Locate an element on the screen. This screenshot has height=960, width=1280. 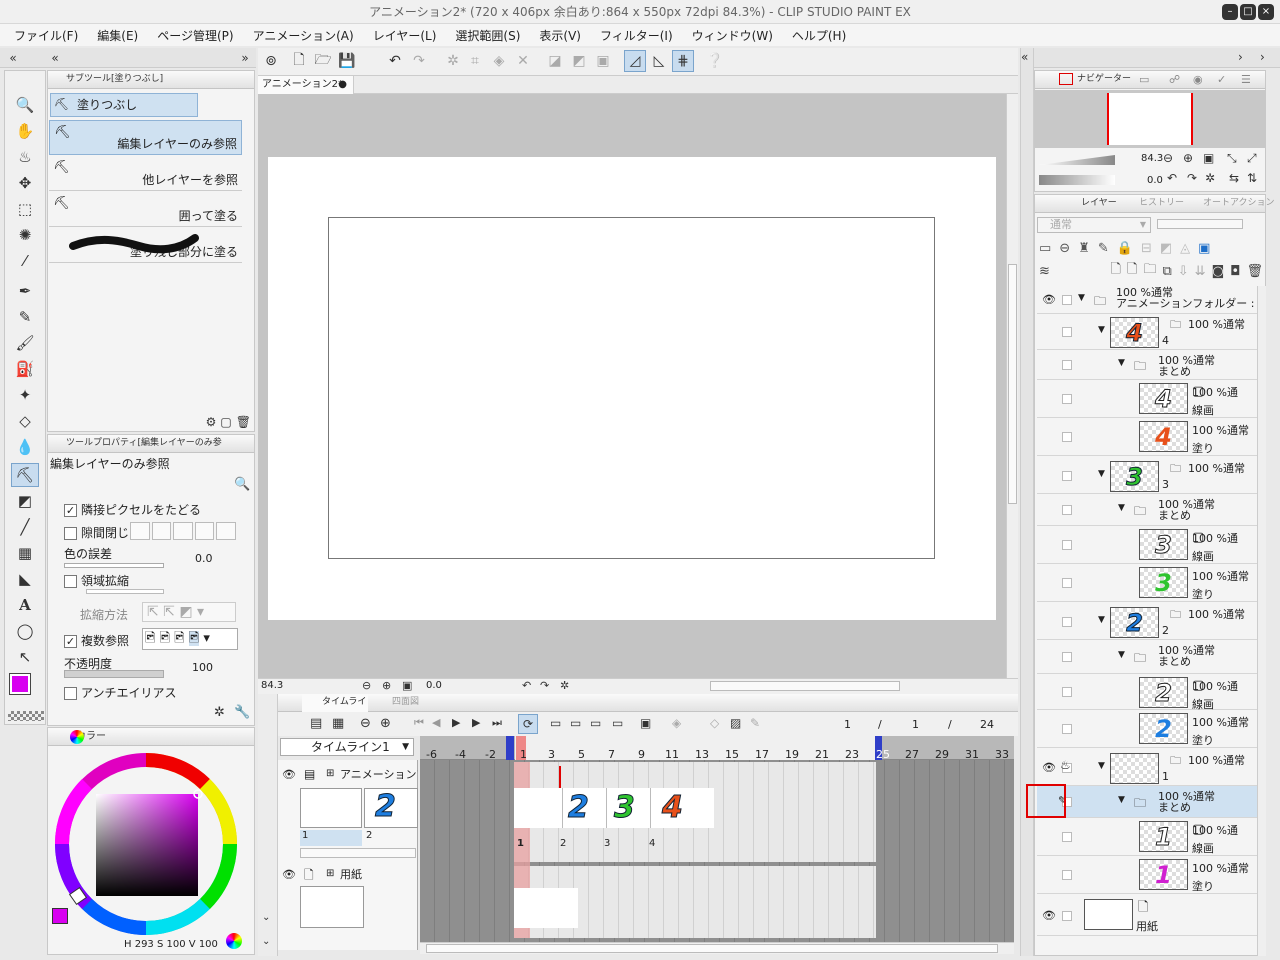
timeline-hscroll is located at coordinates (717, 948).